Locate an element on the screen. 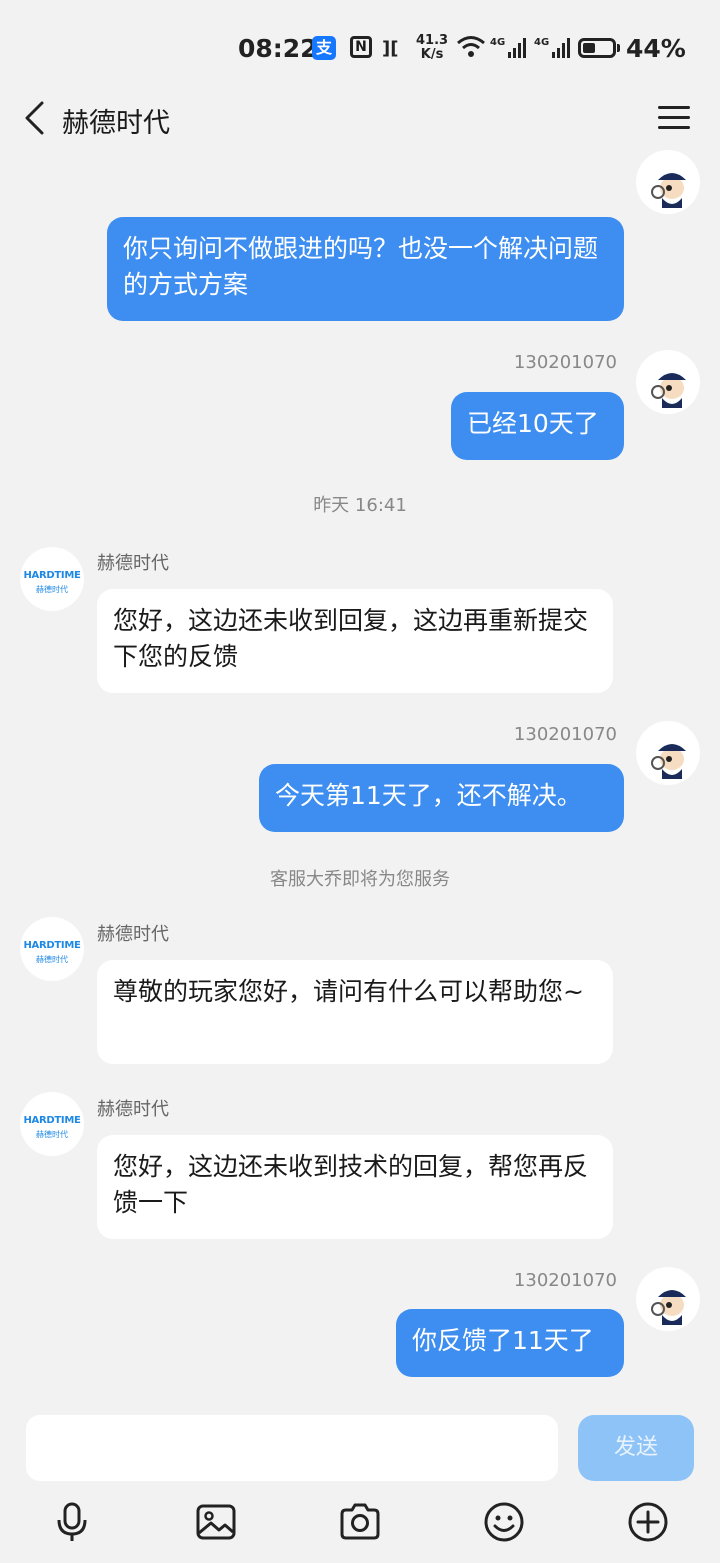 The height and width of the screenshot is (1563, 720). battery-fill is located at coordinates (589, 48).